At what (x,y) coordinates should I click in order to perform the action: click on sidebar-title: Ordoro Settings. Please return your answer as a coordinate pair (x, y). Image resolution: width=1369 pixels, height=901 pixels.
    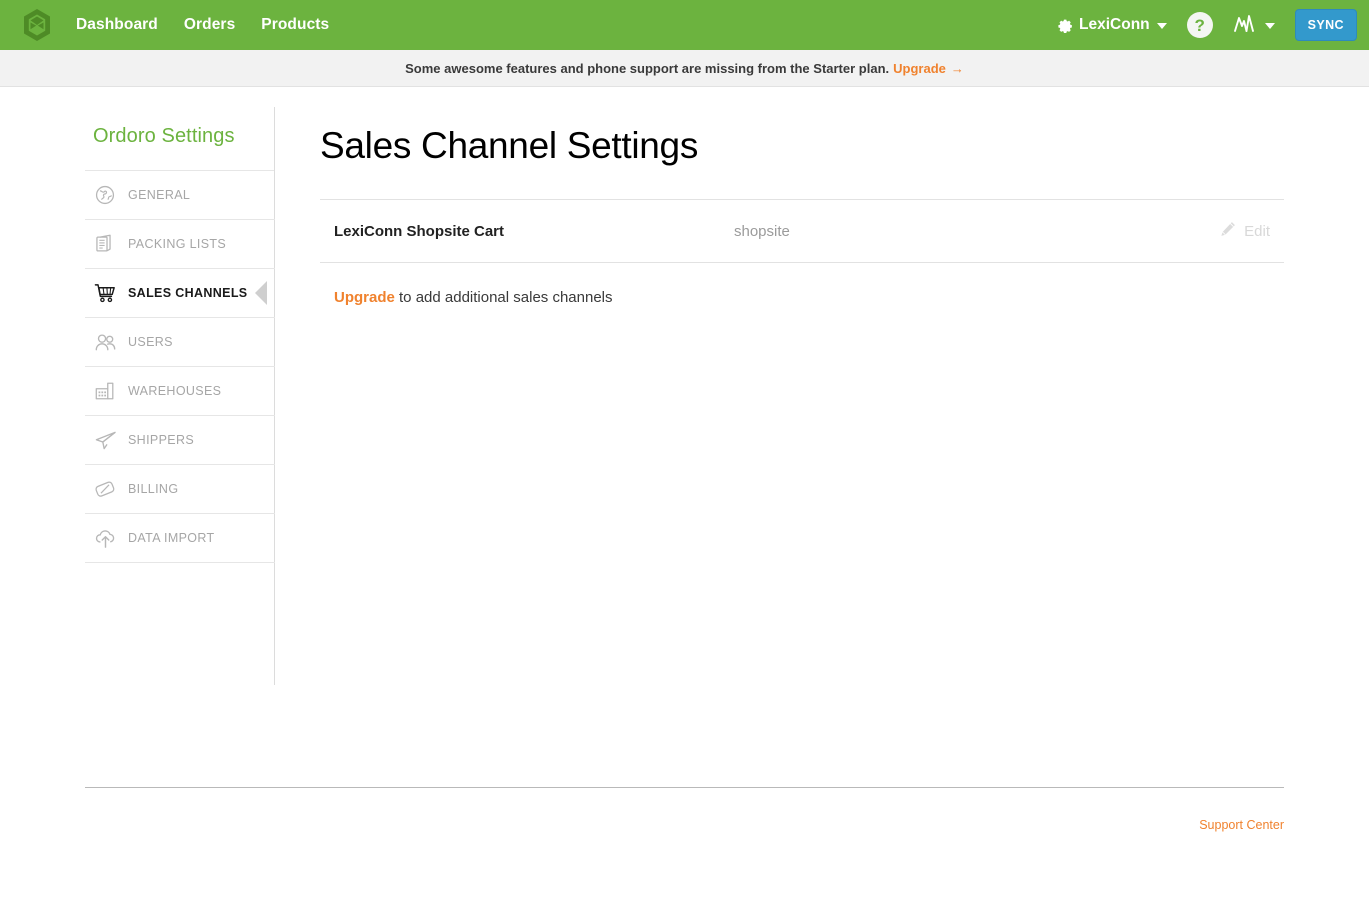
    Looking at the image, I should click on (164, 136).